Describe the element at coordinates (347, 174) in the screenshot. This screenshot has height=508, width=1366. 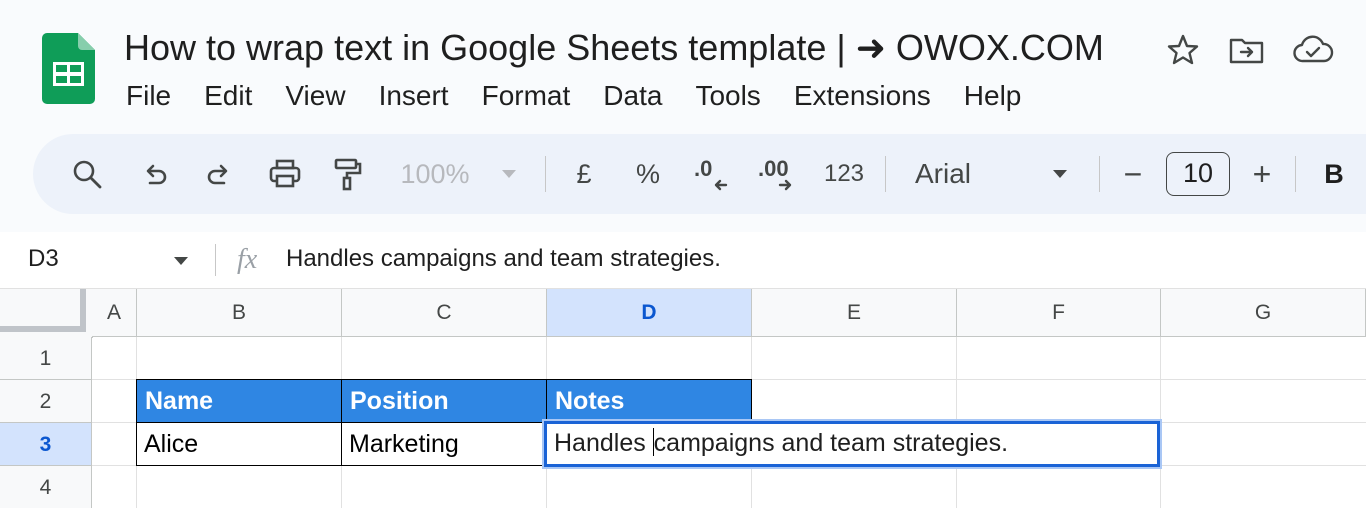
I see `paint-format-icon` at that location.